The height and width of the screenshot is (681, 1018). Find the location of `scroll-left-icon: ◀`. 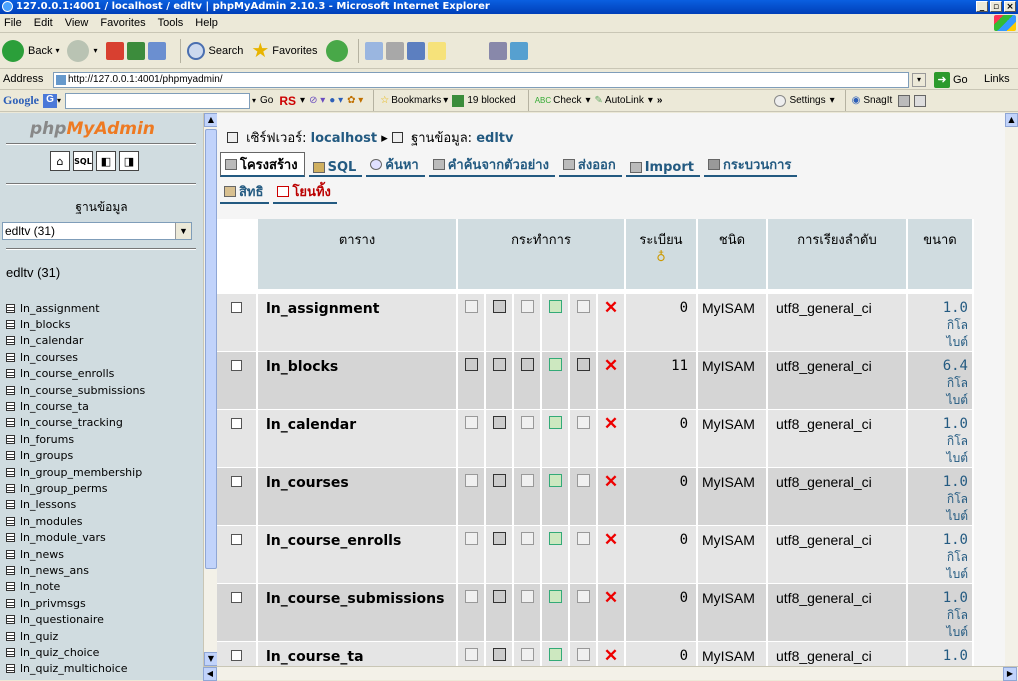

scroll-left-icon: ◀ is located at coordinates (210, 674).